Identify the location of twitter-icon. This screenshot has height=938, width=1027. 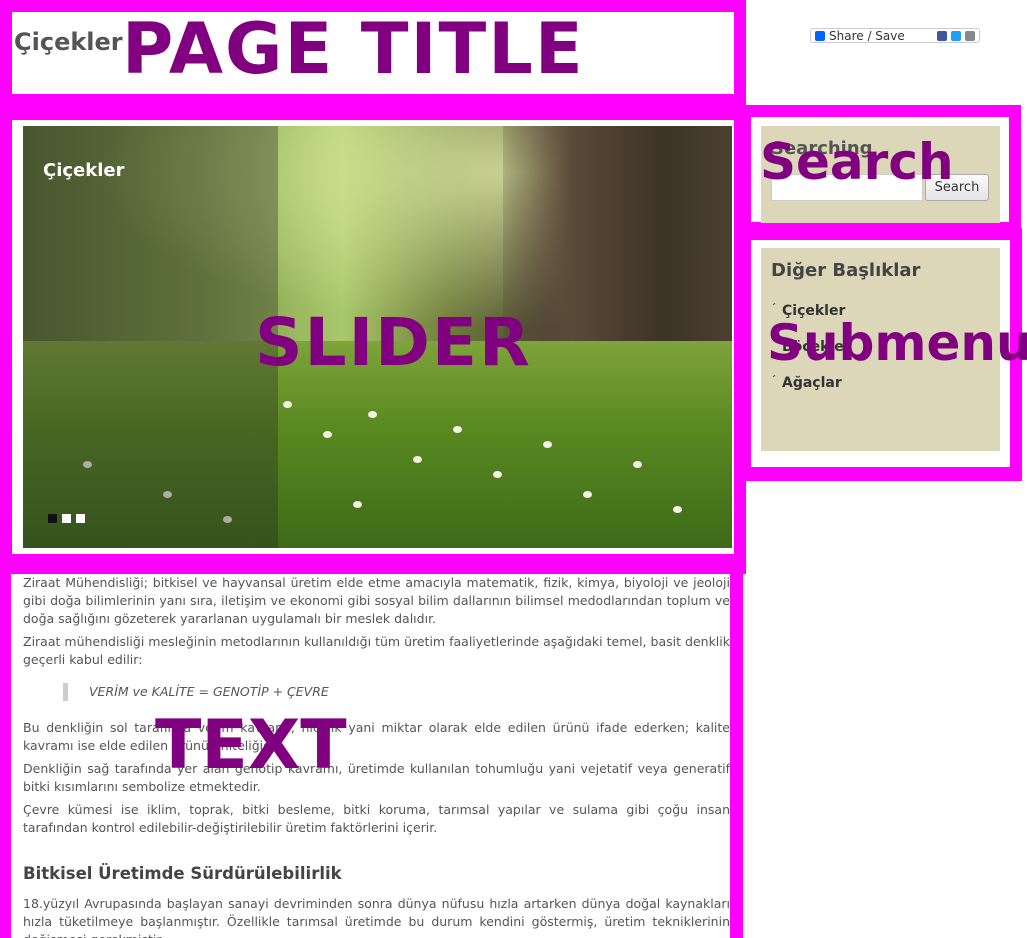
(956, 35).